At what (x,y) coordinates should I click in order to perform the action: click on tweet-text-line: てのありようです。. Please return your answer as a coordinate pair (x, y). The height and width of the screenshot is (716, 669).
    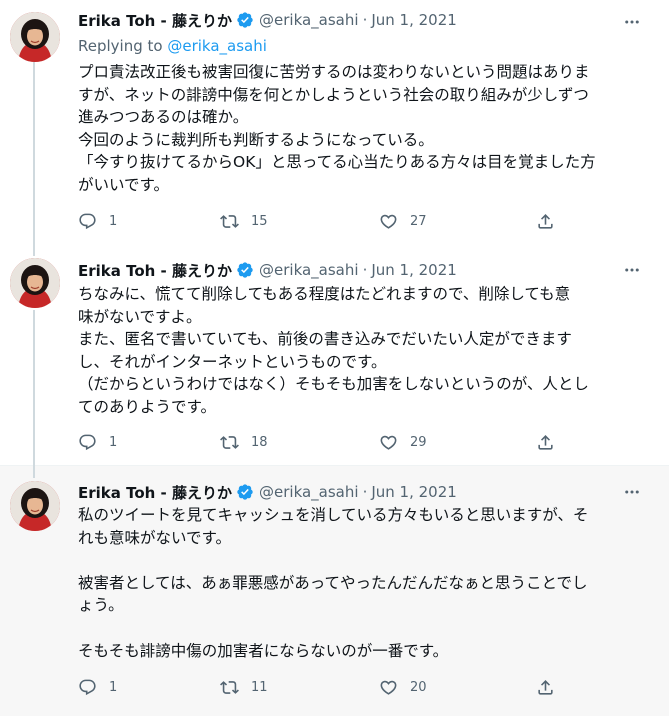
    Looking at the image, I should click on (147, 406).